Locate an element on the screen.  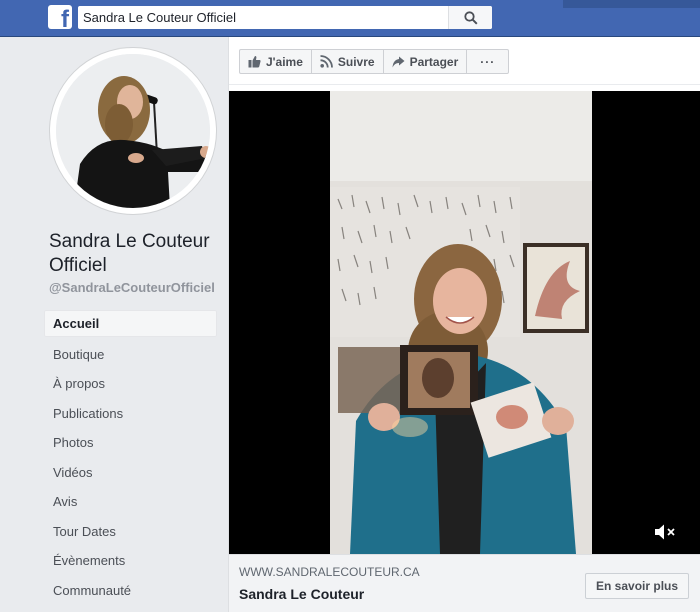
search-box is located at coordinates (285, 17).